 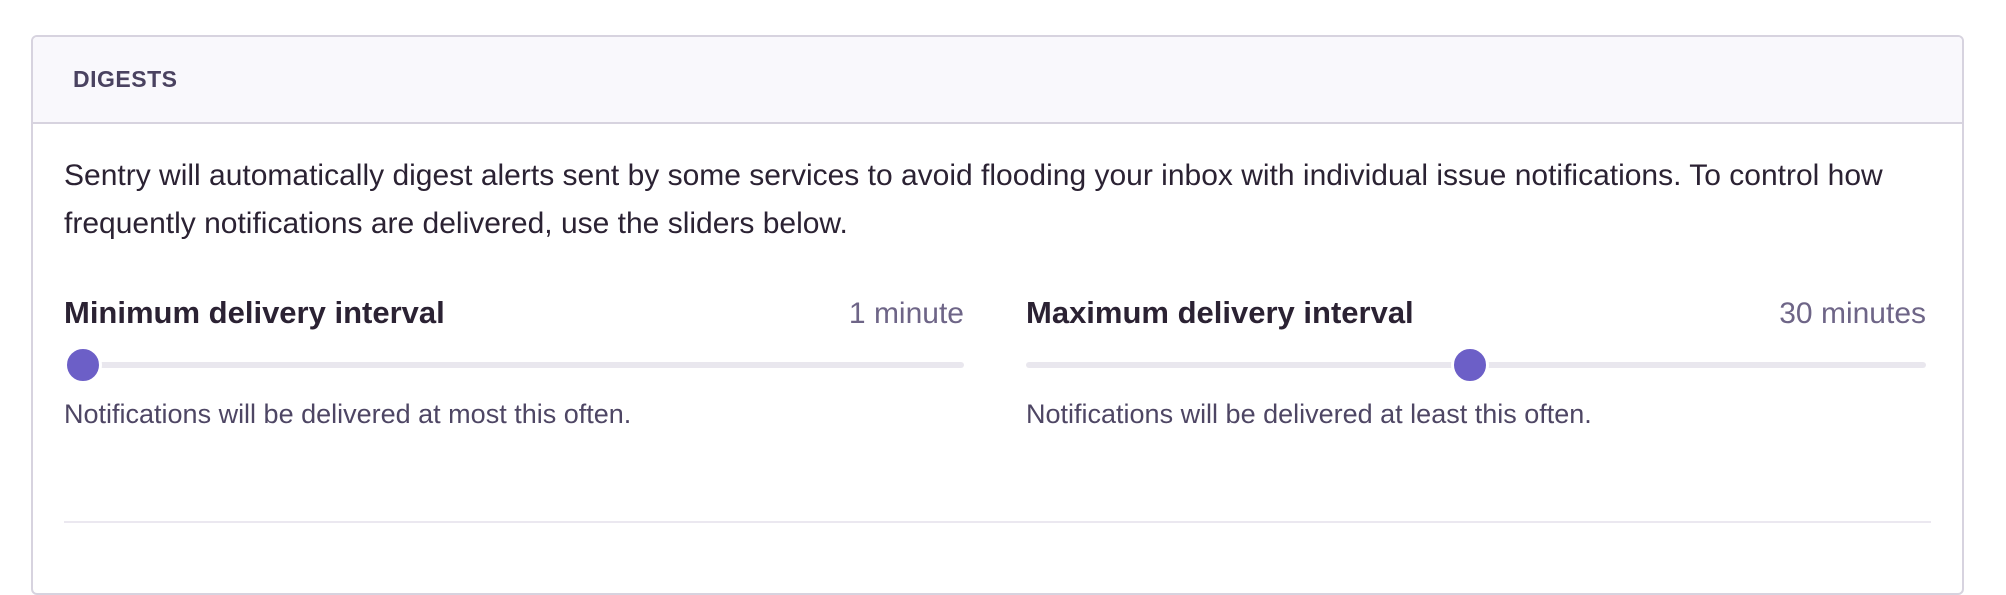 I want to click on panel-title: DIGESTS, so click(x=125, y=79).